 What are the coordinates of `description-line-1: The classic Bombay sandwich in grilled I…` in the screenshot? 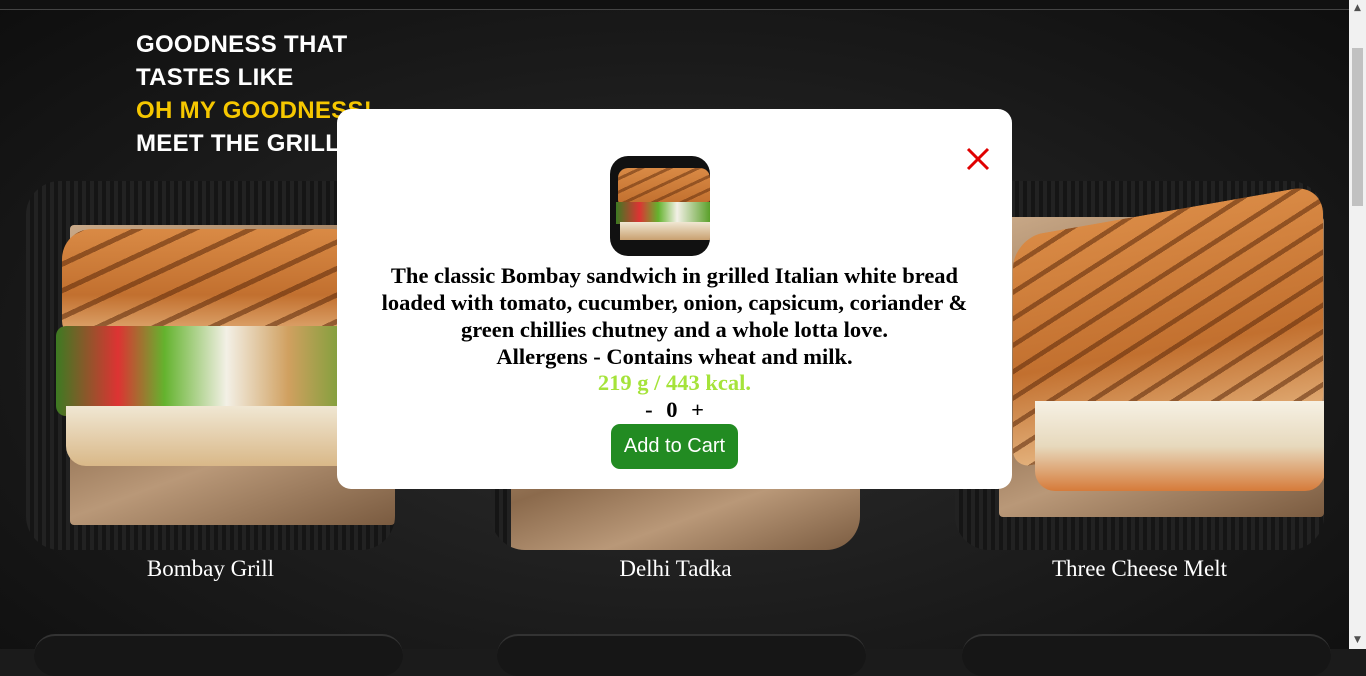 It's located at (674, 275).